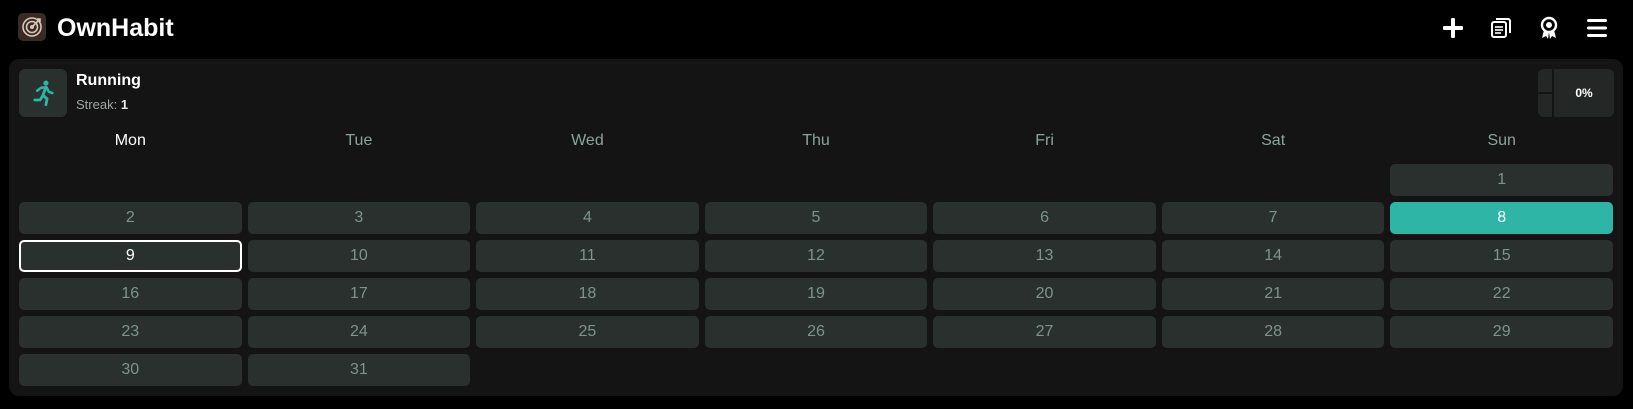 The width and height of the screenshot is (1633, 409). I want to click on day-cell-10: 10, so click(359, 256).